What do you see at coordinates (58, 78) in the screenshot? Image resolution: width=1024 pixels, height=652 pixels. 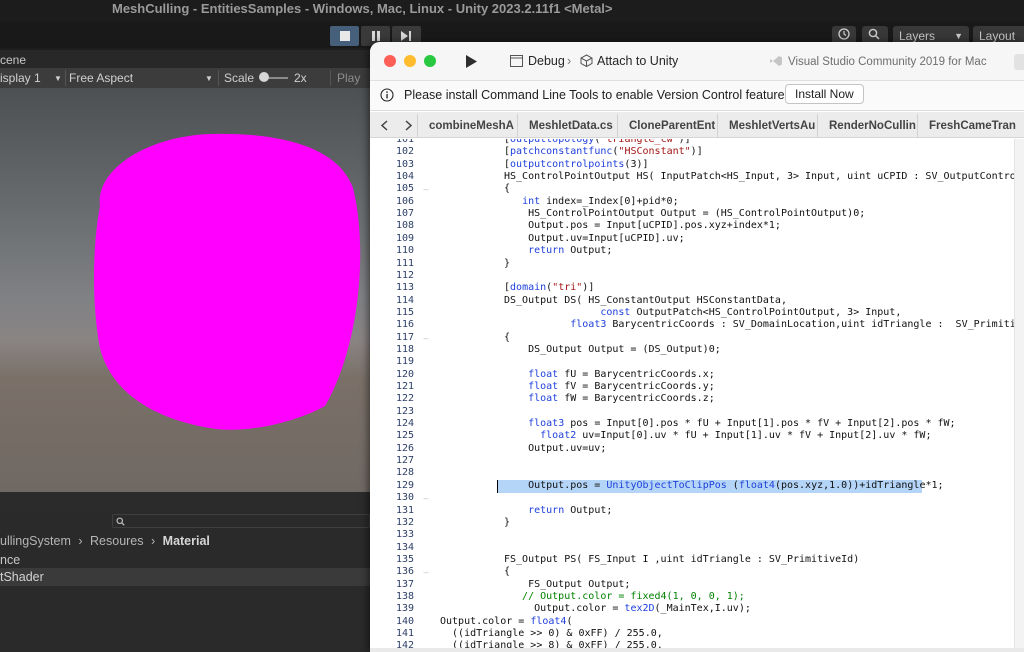 I see `display-chevron-icon: ▼` at bounding box center [58, 78].